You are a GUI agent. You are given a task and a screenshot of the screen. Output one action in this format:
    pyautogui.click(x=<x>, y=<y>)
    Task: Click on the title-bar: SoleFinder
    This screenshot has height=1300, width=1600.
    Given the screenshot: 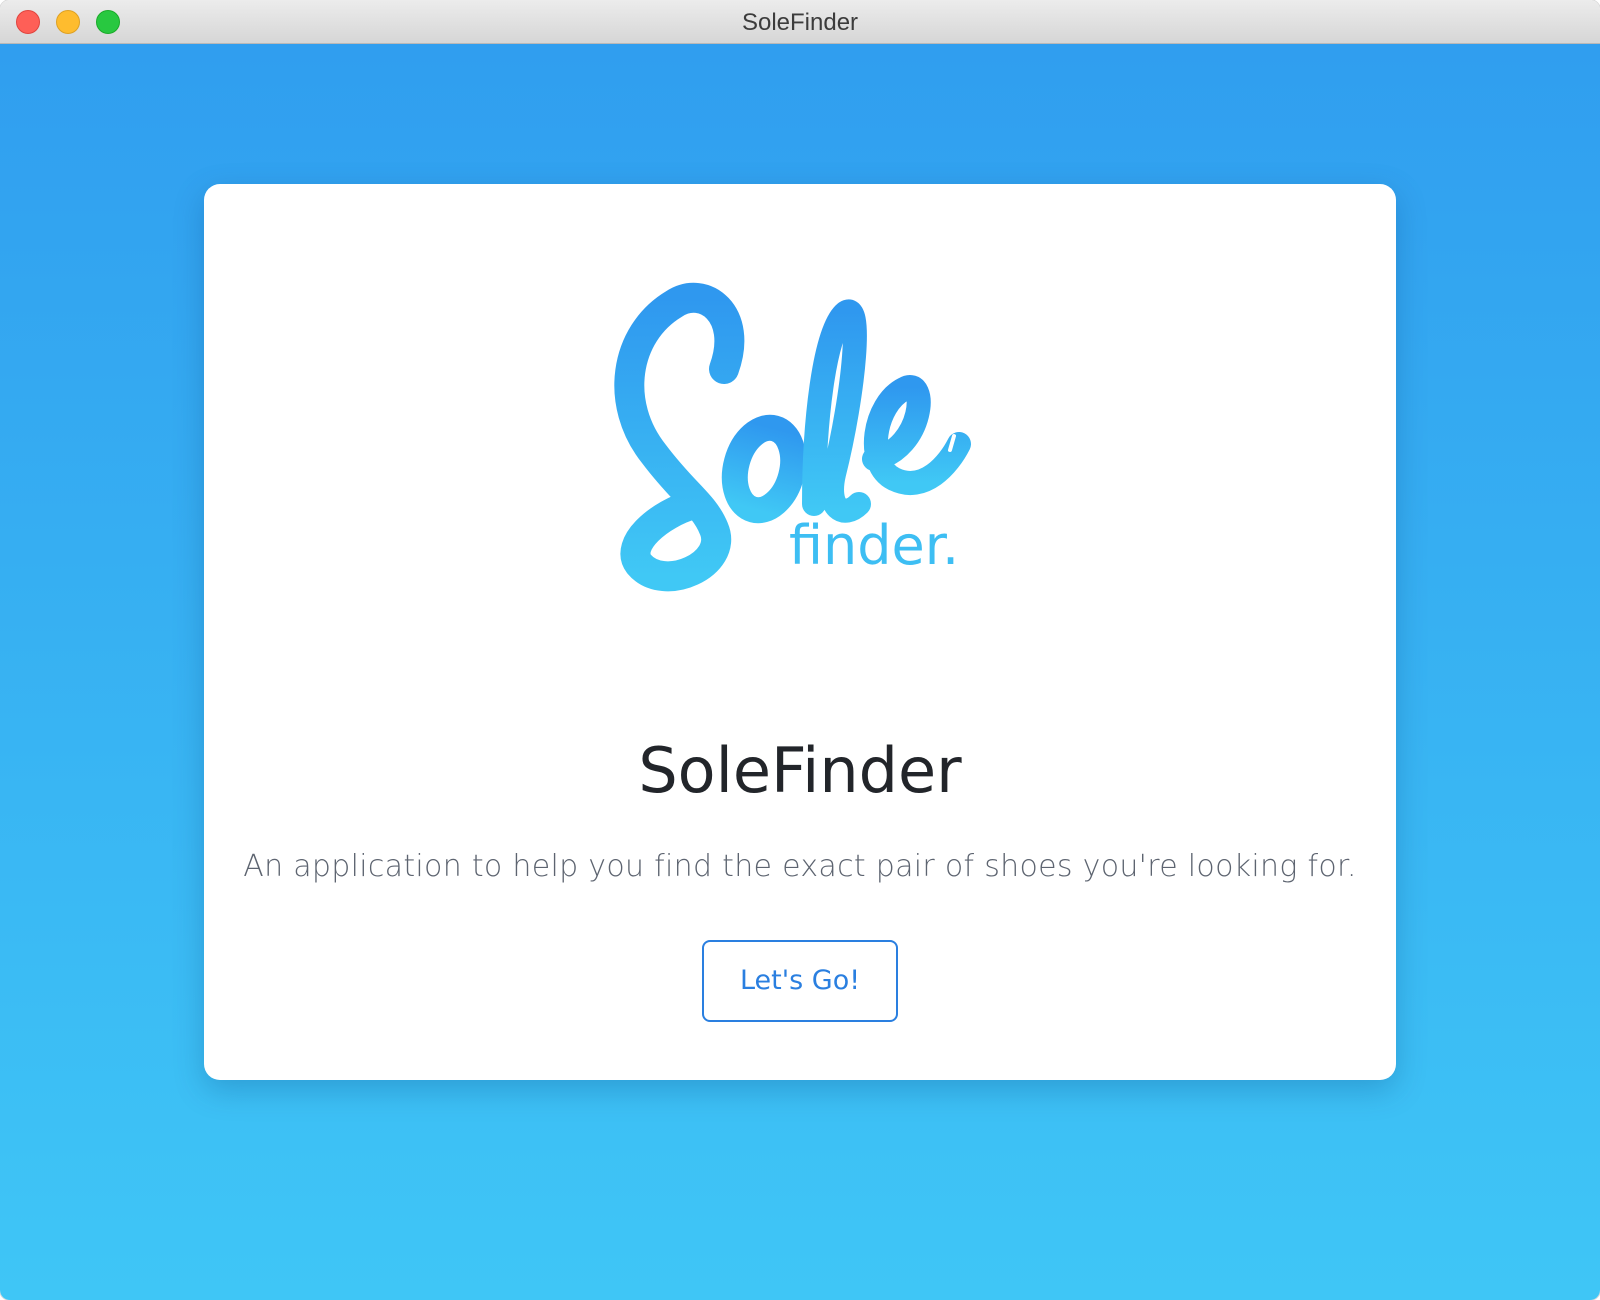 What is the action you would take?
    pyautogui.click(x=800, y=22)
    